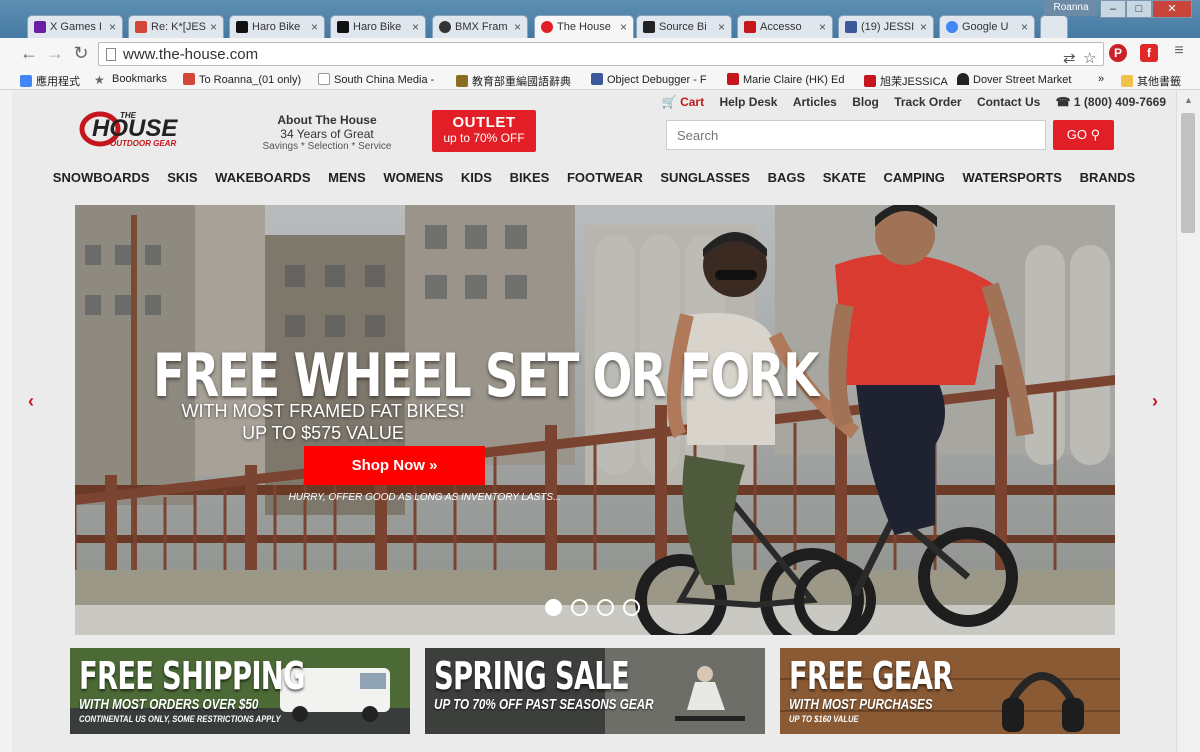 This screenshot has width=1200, height=752. I want to click on bookmark-star-icon: ☆, so click(1089, 58).